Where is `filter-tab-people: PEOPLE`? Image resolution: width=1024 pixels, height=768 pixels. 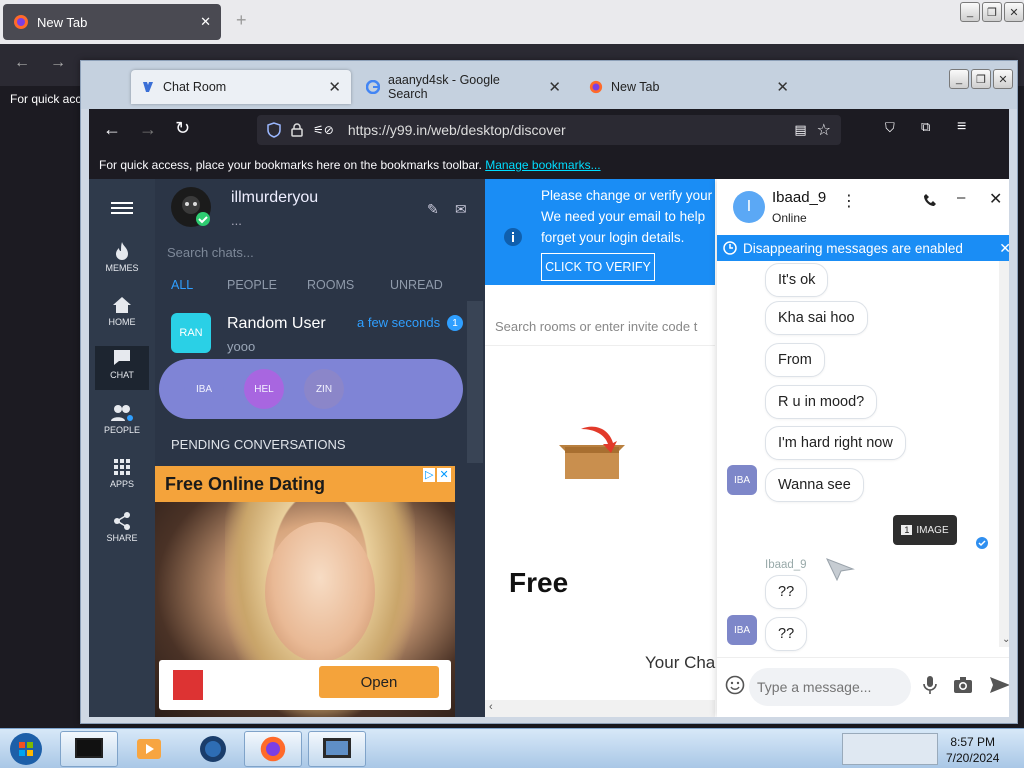
filter-tab-people: PEOPLE is located at coordinates (252, 285).